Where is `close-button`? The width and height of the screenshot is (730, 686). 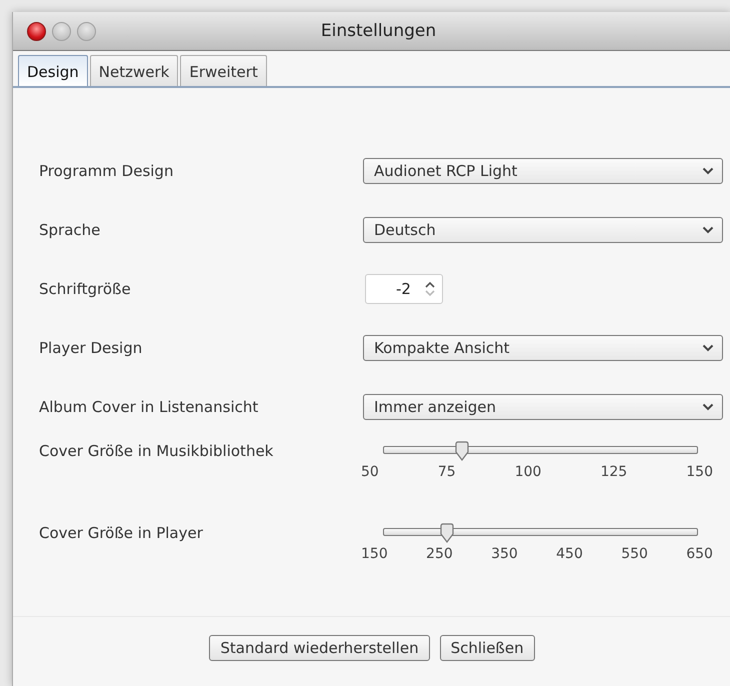
close-button is located at coordinates (36, 31).